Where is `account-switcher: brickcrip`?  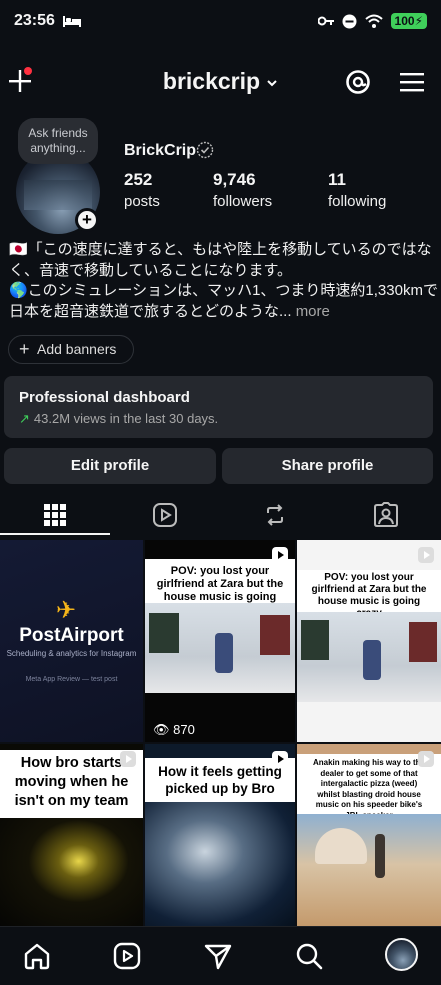
account-switcher: brickcrip is located at coordinates (220, 81).